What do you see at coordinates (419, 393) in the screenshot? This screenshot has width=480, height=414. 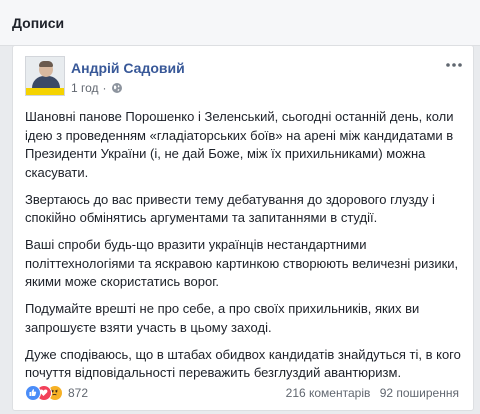 I see `shares-count-link: 92 поширення` at bounding box center [419, 393].